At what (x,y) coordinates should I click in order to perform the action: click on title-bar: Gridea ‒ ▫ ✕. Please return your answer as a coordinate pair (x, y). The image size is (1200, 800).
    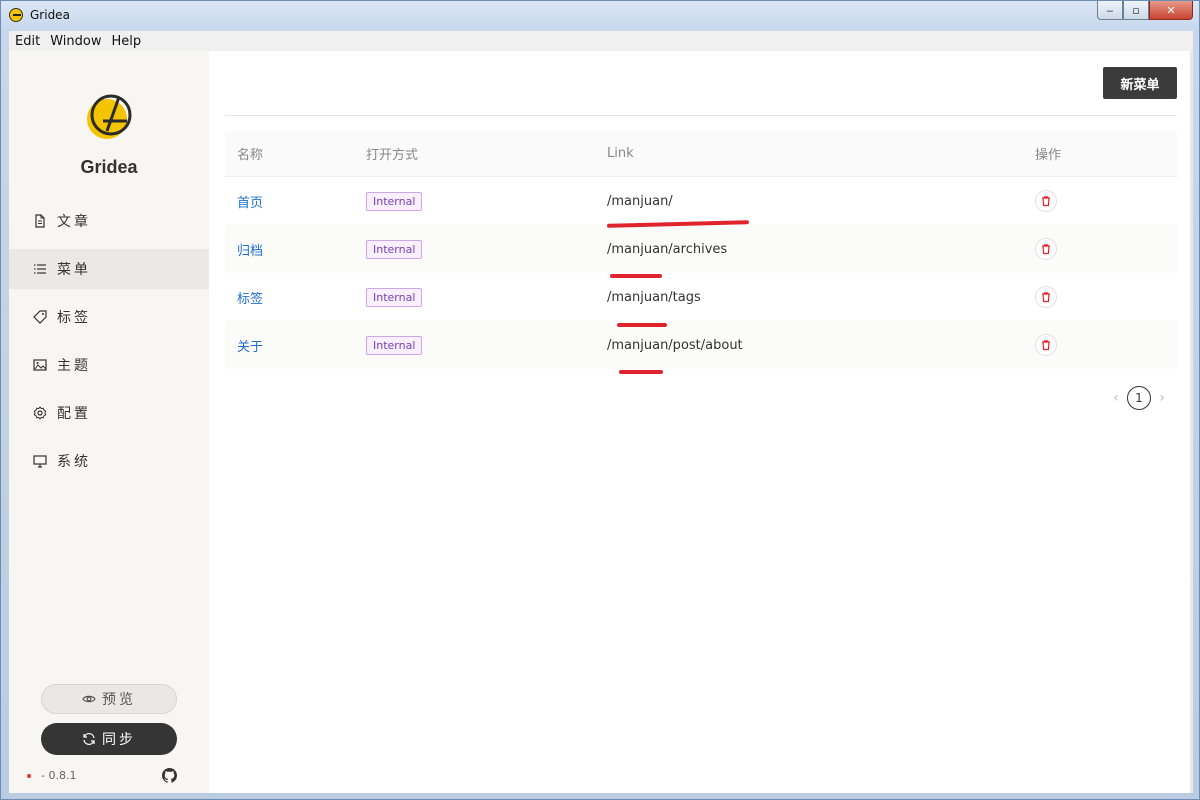
    Looking at the image, I should click on (600, 16).